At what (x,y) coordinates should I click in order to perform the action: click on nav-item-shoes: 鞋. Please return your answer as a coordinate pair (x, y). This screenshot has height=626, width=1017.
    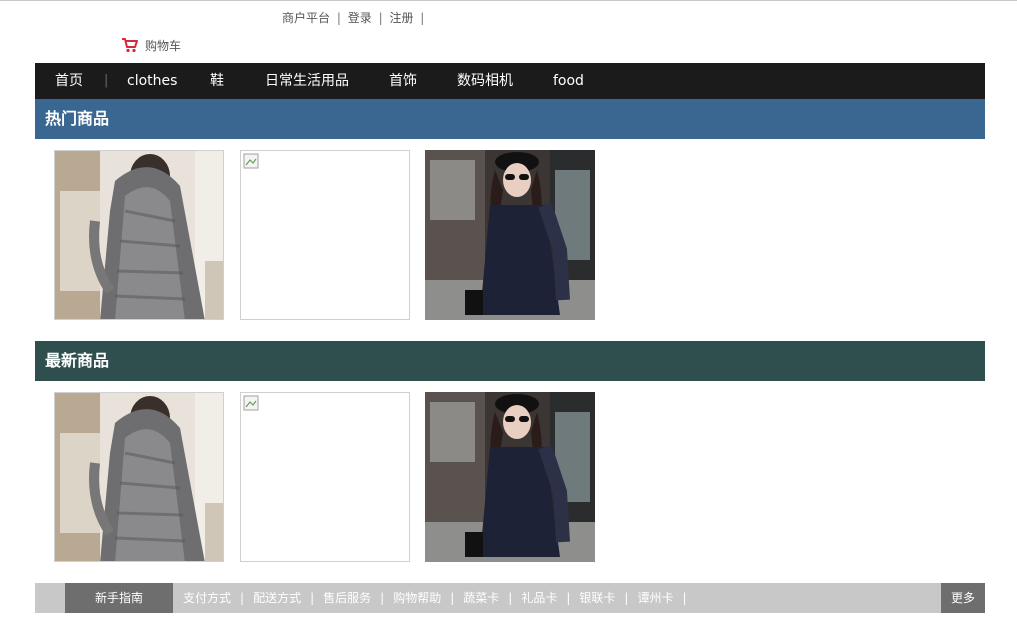
    Looking at the image, I should click on (217, 81).